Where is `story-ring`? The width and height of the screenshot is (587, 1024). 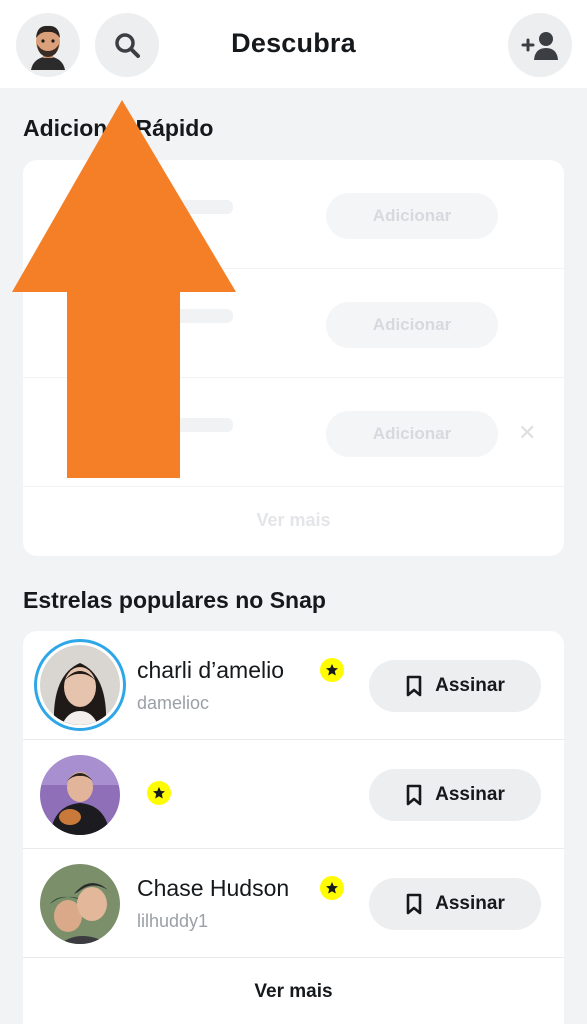 story-ring is located at coordinates (80, 685).